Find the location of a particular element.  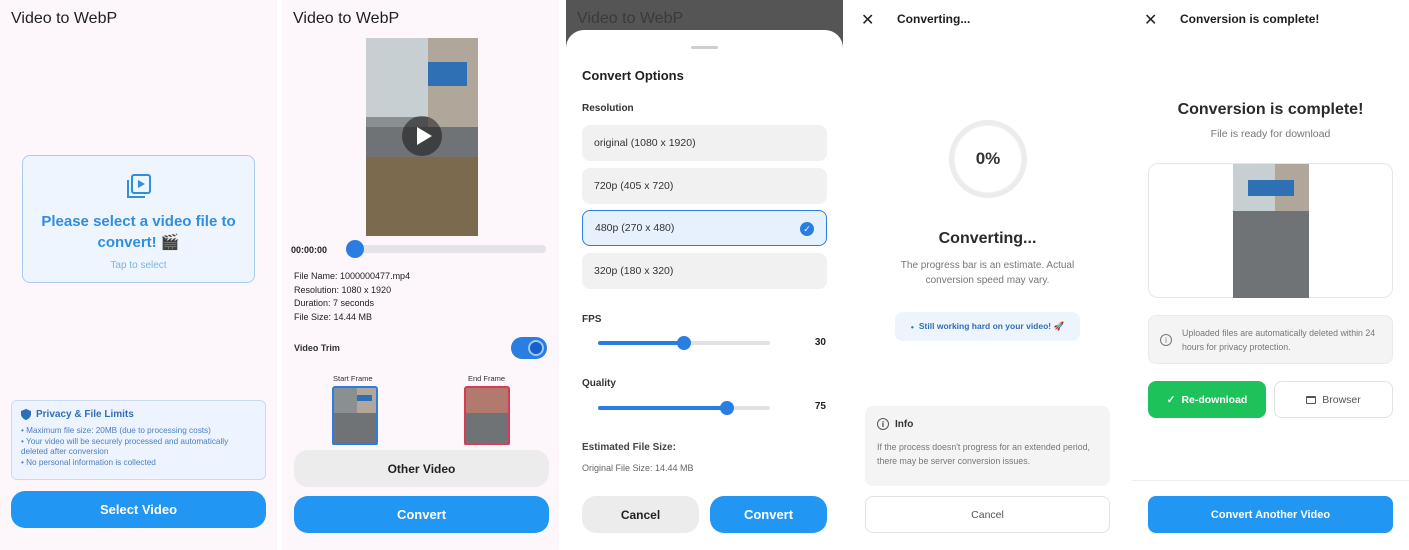

progress-ring: 0% is located at coordinates (988, 159).